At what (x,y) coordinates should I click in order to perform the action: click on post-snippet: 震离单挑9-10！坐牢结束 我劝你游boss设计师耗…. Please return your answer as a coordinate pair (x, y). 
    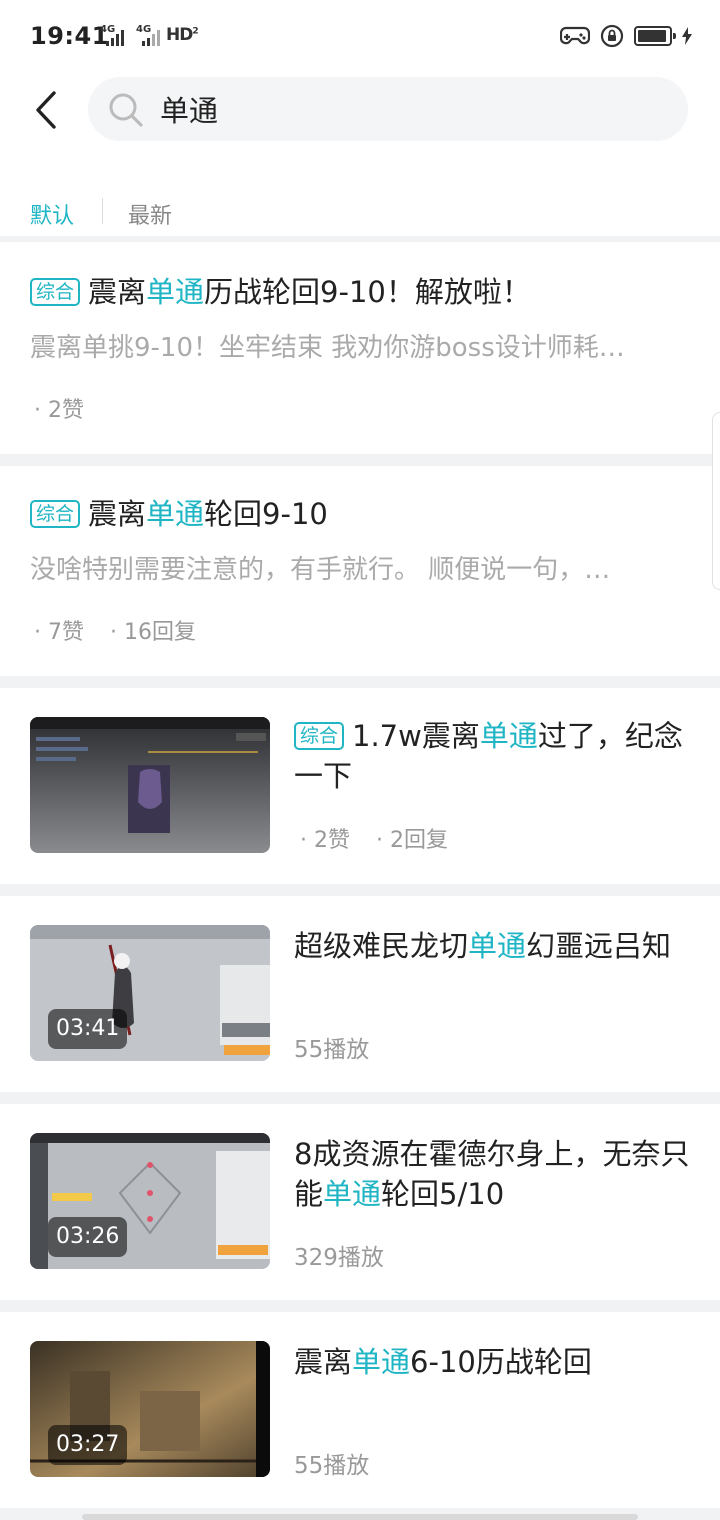
    Looking at the image, I should click on (327, 348).